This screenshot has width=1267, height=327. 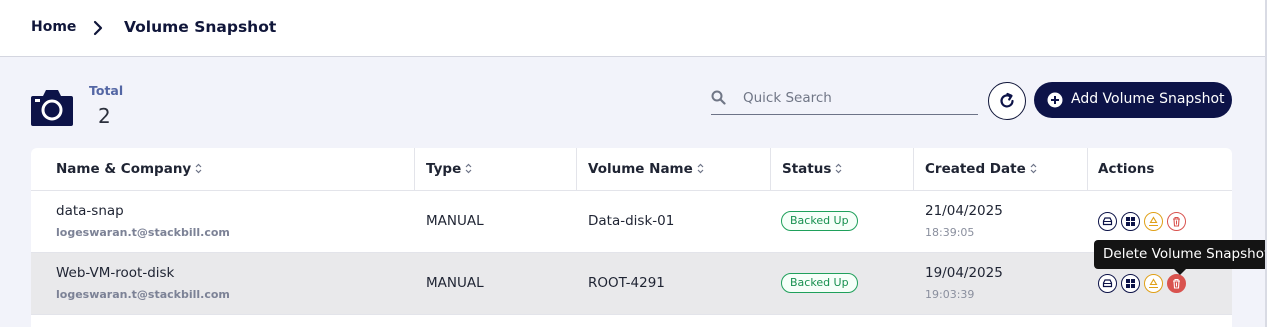 What do you see at coordinates (1185, 254) in the screenshot?
I see `tooltip-text: Delete Volume Snapshot` at bounding box center [1185, 254].